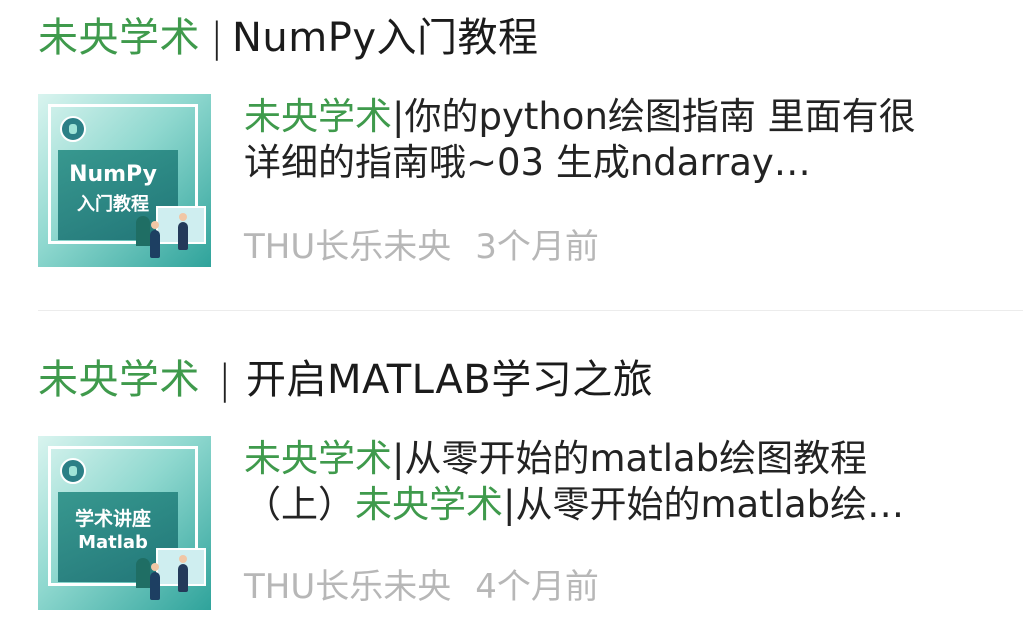  I want to click on thumbnail-title: 学术讲座, so click(112, 519).